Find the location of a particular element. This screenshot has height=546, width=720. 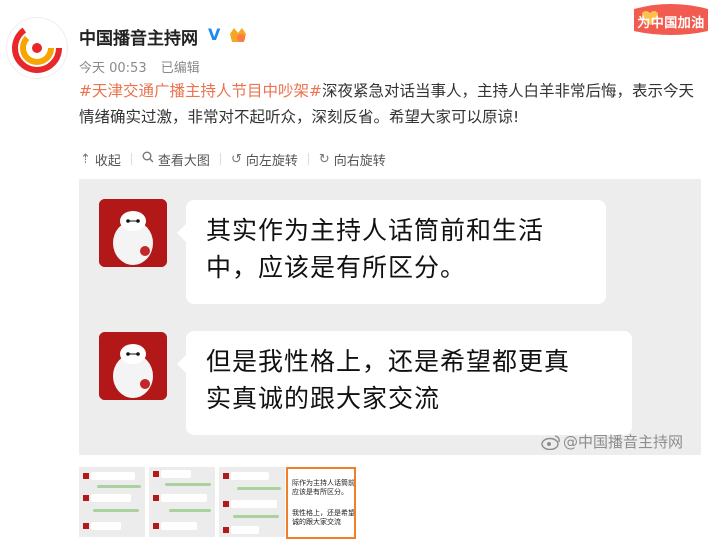

arrow-up-icon: ⇡ is located at coordinates (85, 159).